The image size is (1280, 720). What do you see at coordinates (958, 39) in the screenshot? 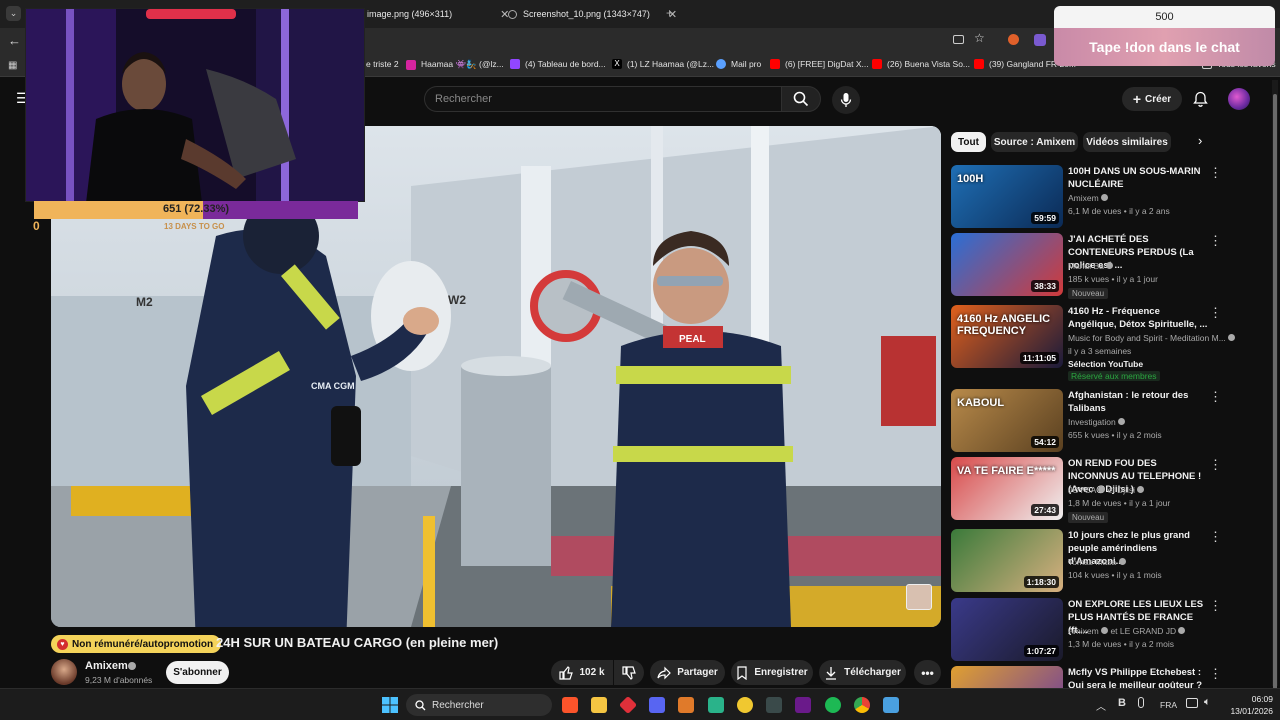
I see `cast-icon` at bounding box center [958, 39].